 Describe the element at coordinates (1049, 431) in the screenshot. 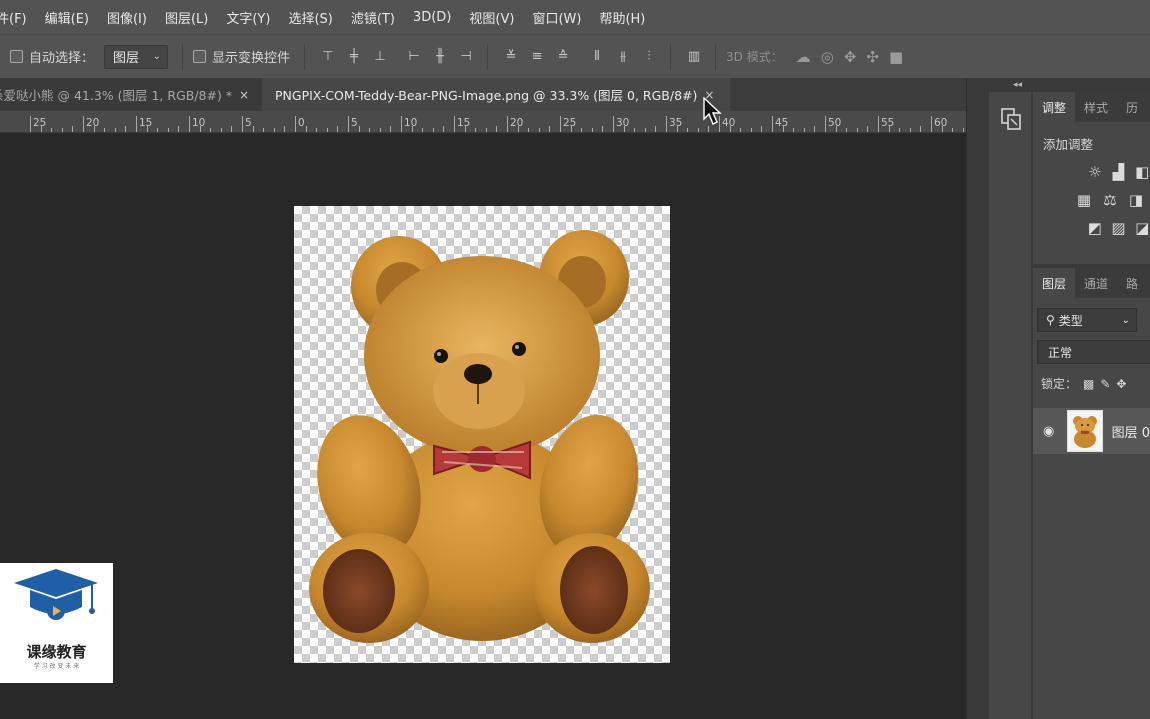

I see `eye-visibility-icon: ◉` at that location.